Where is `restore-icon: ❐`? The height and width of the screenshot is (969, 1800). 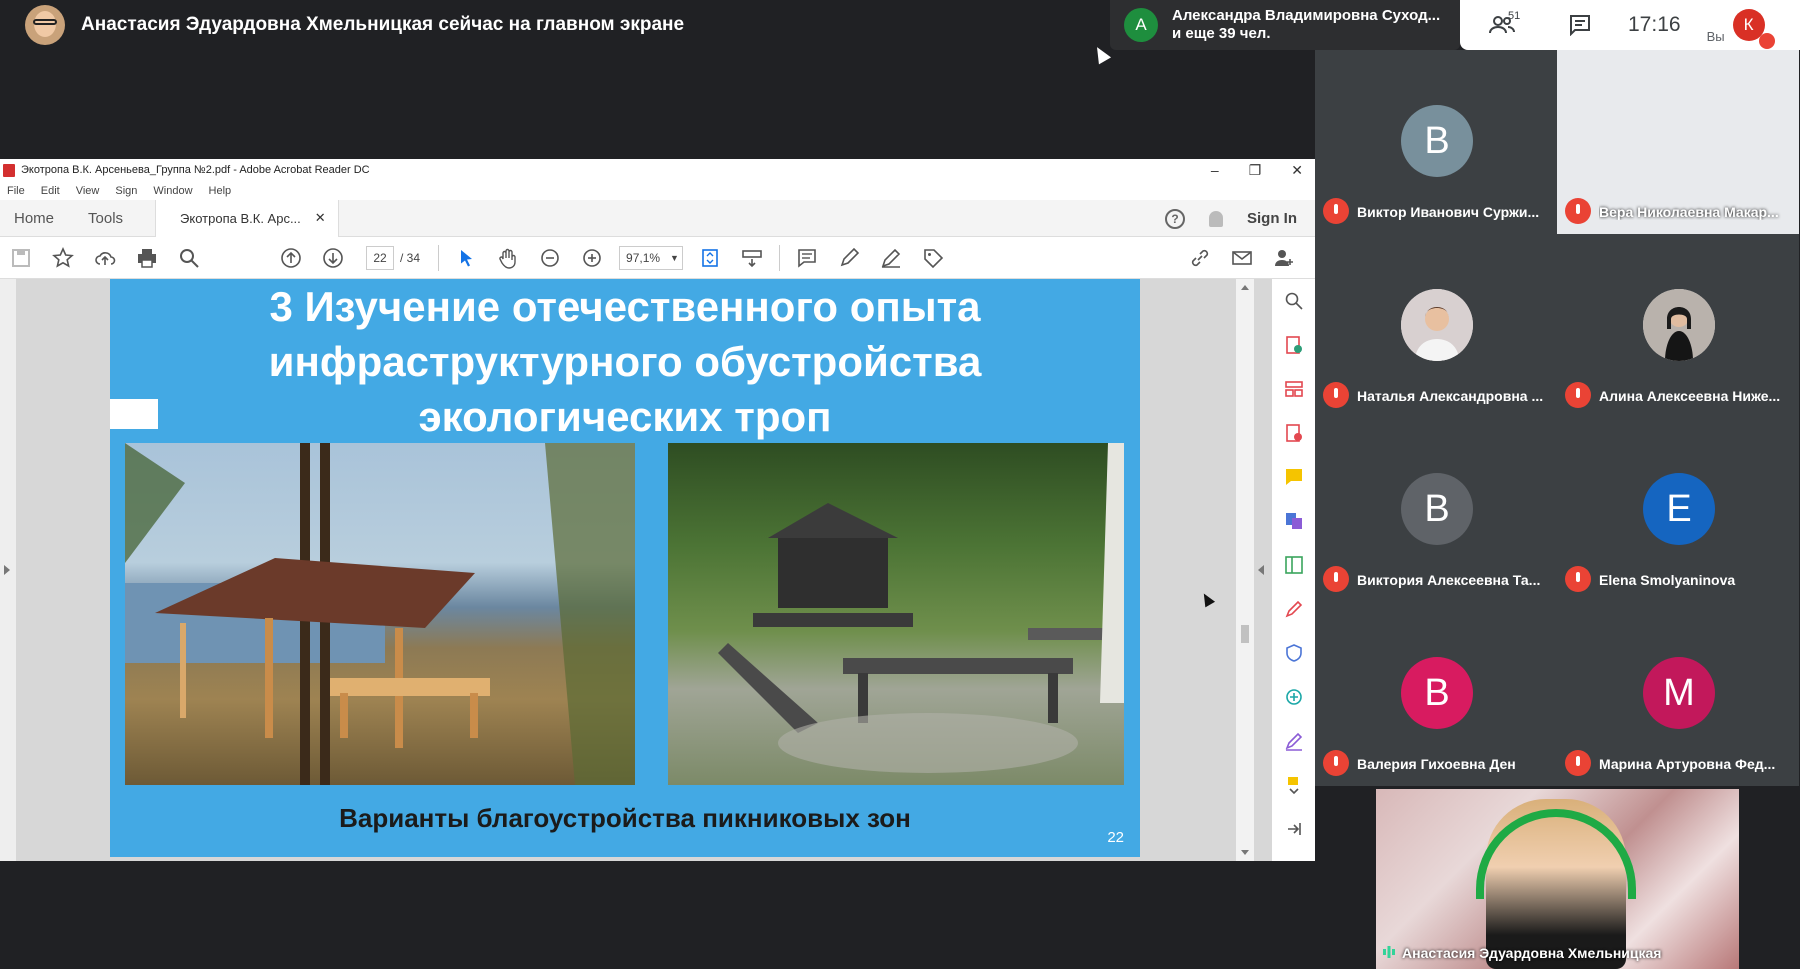
restore-icon: ❐ is located at coordinates (1255, 170).